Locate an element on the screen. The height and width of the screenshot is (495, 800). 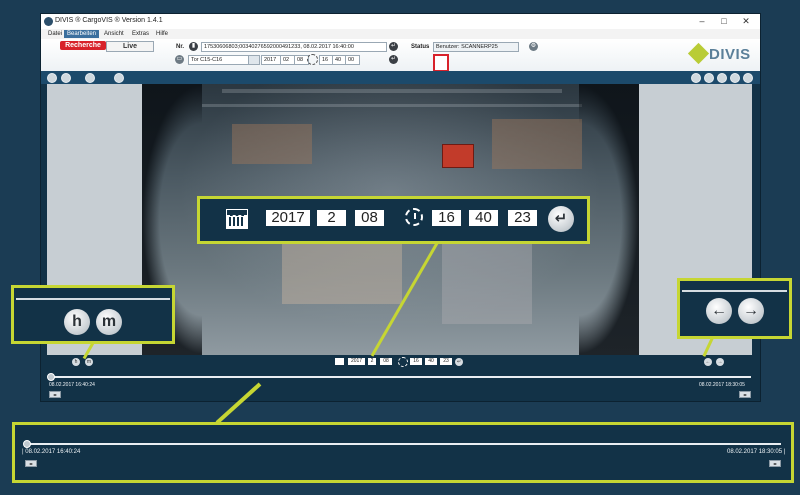
status-label: Status is located at coordinates (420, 47).